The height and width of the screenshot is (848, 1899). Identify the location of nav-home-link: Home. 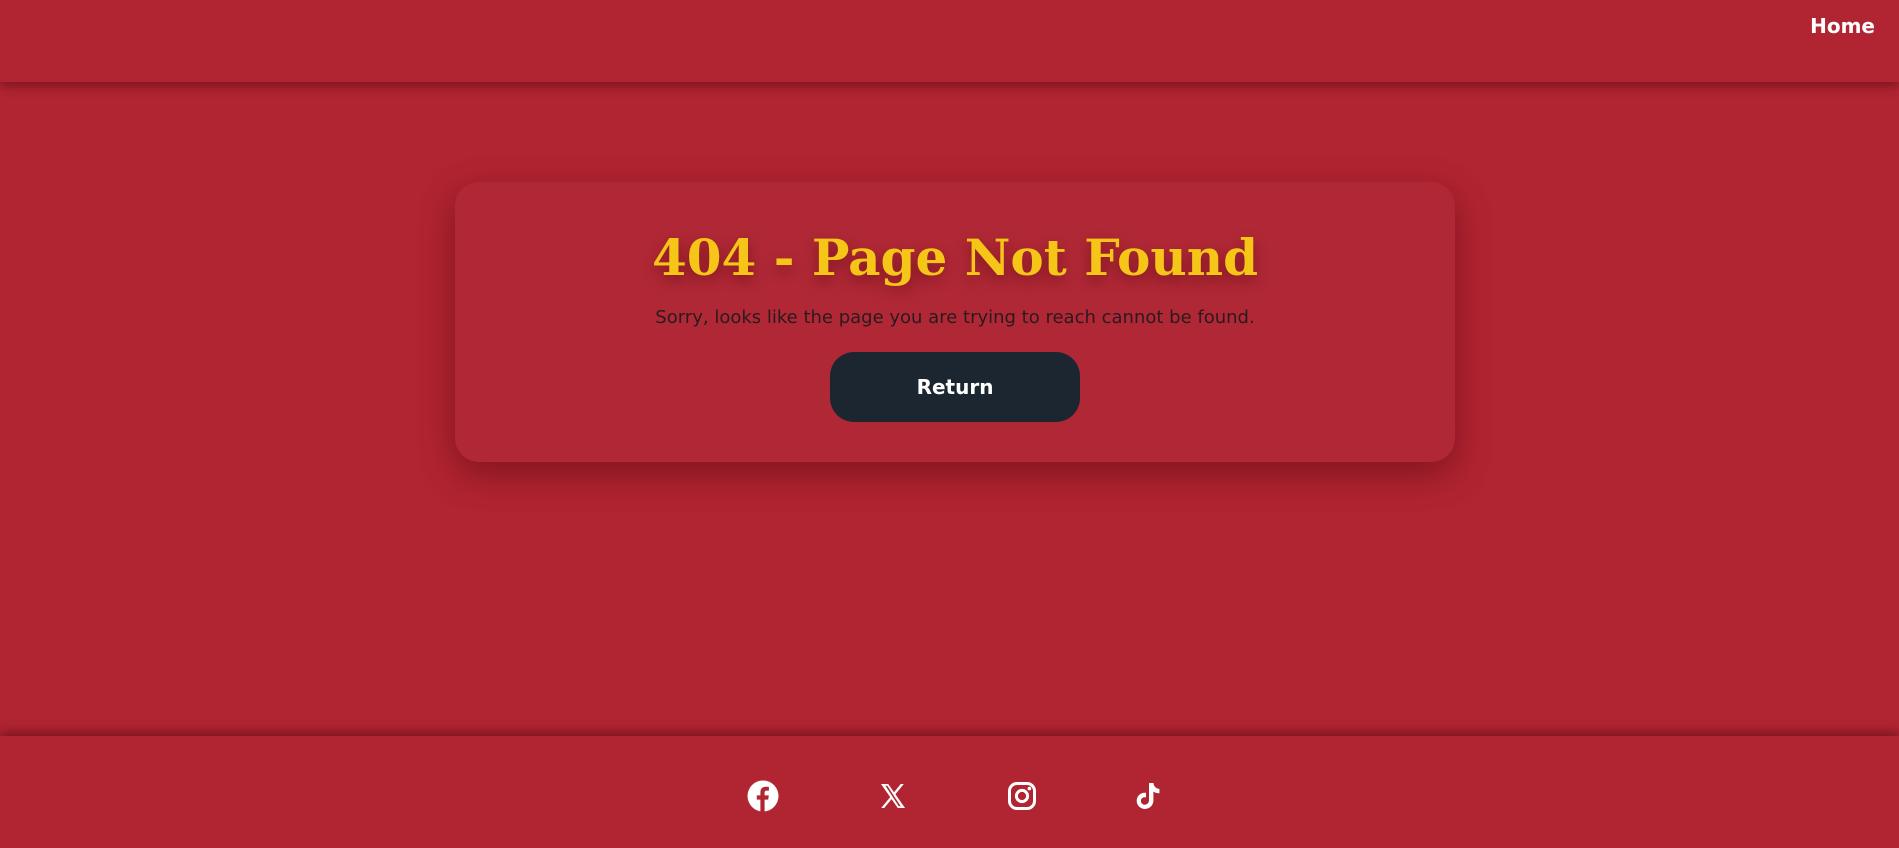
(1842, 26).